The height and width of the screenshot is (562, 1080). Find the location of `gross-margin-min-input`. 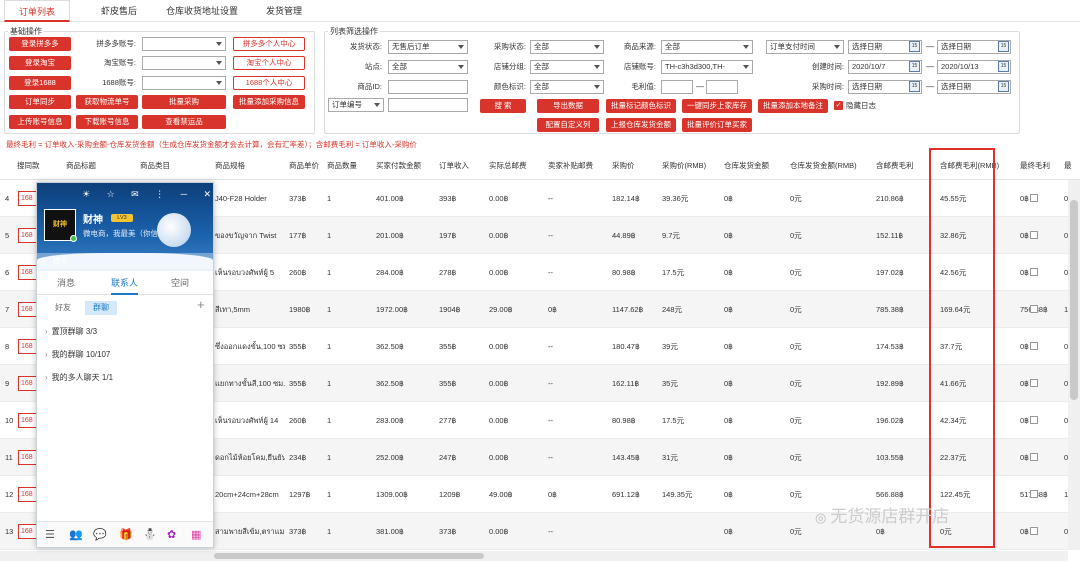

gross-margin-min-input is located at coordinates (677, 87).